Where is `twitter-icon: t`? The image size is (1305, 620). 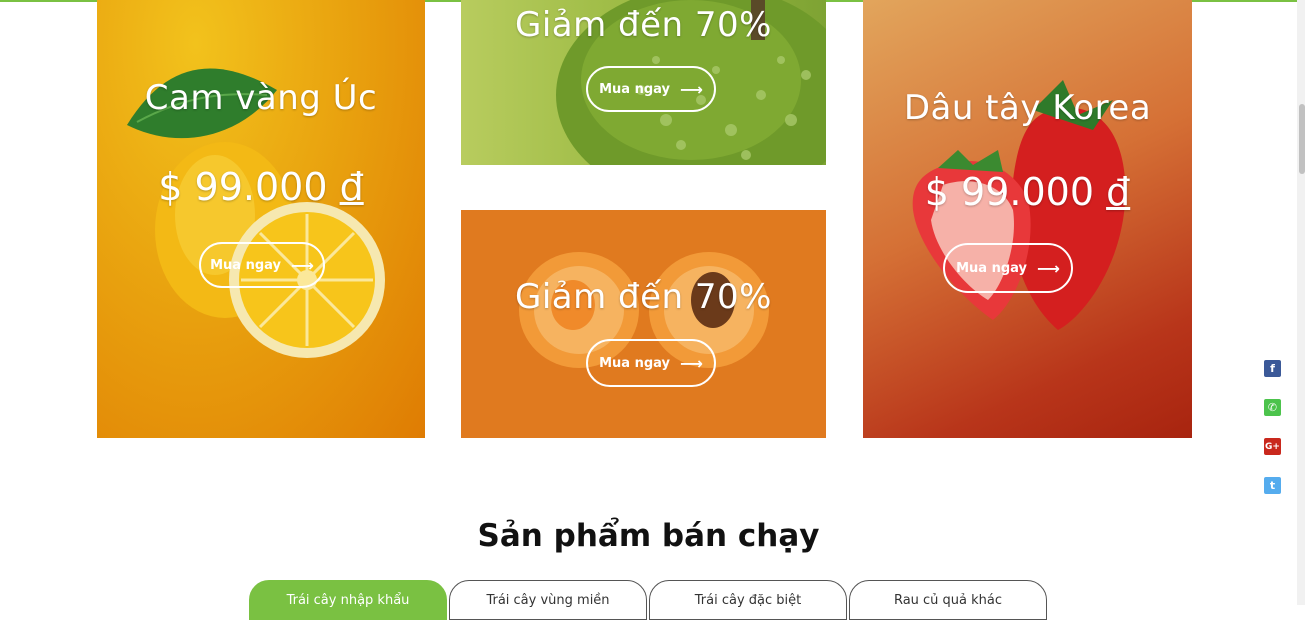
twitter-icon: t is located at coordinates (1272, 485).